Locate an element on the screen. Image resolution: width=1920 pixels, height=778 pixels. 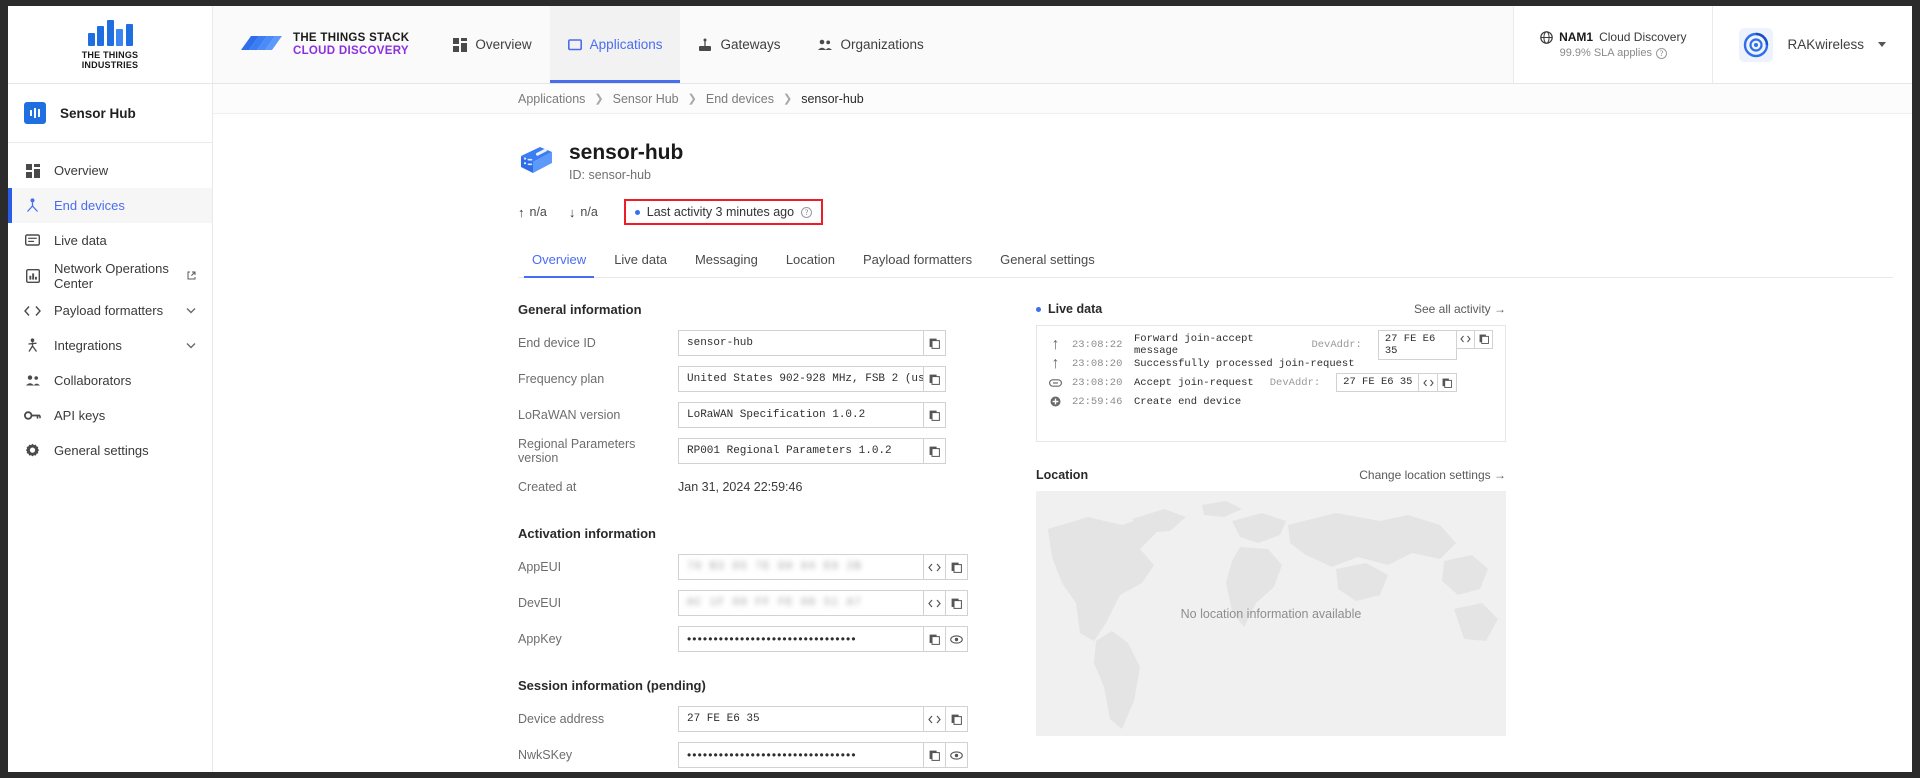
sidebar-item-collaborators: Collaborators is located at coordinates (110, 380).